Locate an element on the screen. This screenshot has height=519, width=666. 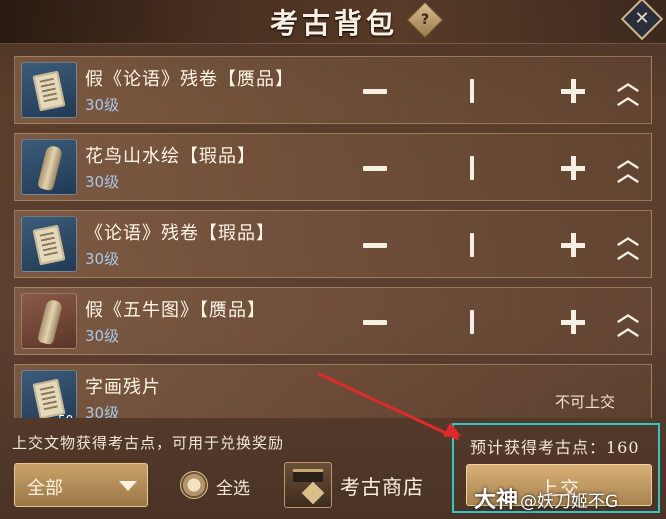
shop-button: 考古商店 is located at coordinates (382, 485).